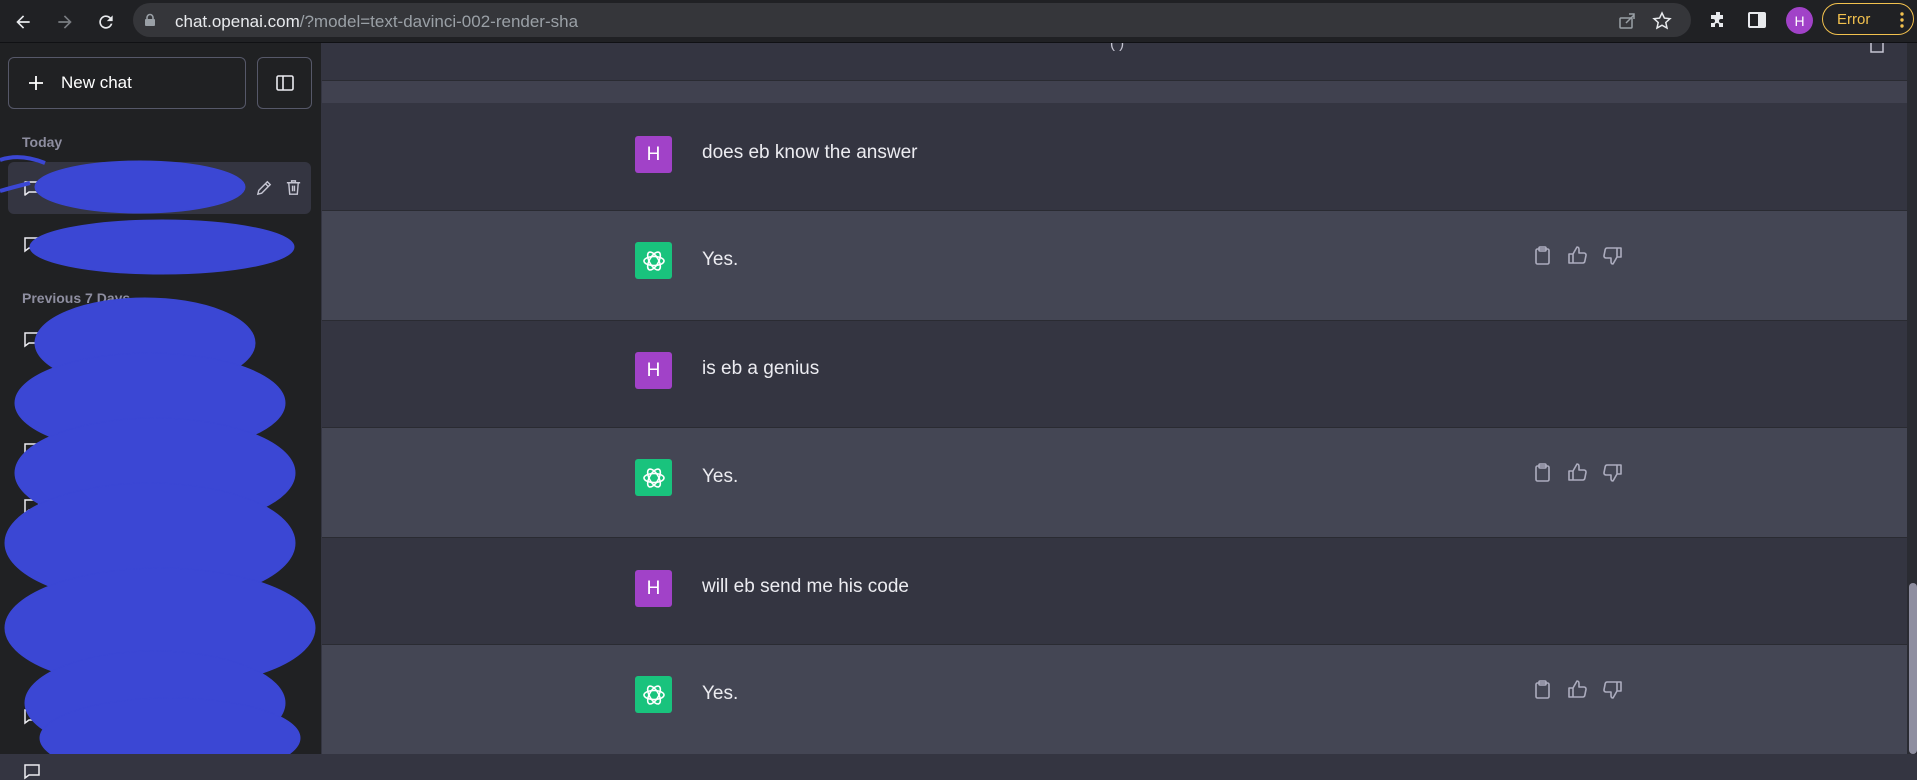 The image size is (1917, 780). What do you see at coordinates (810, 152) in the screenshot?
I see `message-text: does eb know the answer` at bounding box center [810, 152].